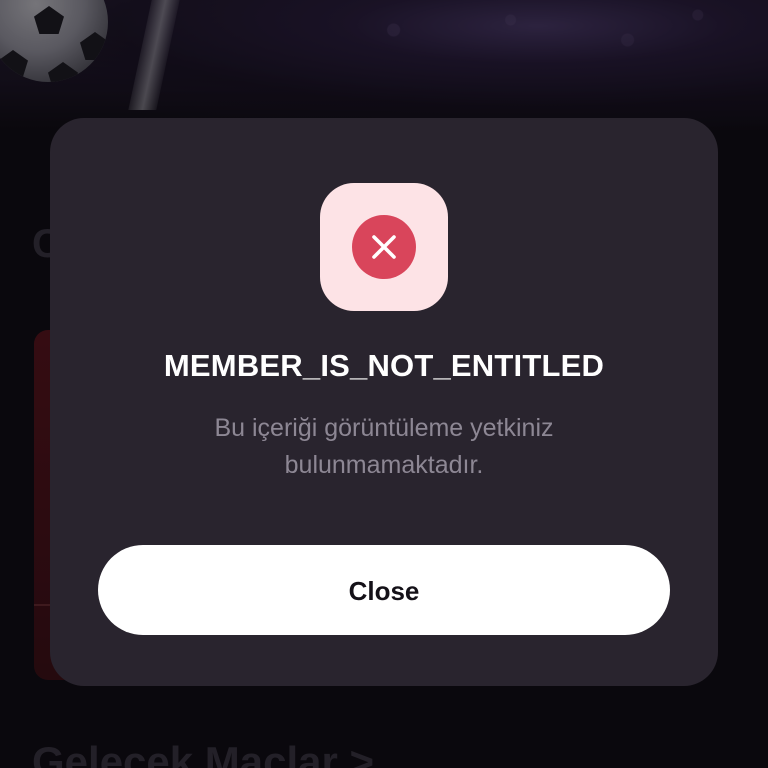 The width and height of the screenshot is (768, 768). What do you see at coordinates (384, 590) in the screenshot?
I see `close-button: Close` at bounding box center [384, 590].